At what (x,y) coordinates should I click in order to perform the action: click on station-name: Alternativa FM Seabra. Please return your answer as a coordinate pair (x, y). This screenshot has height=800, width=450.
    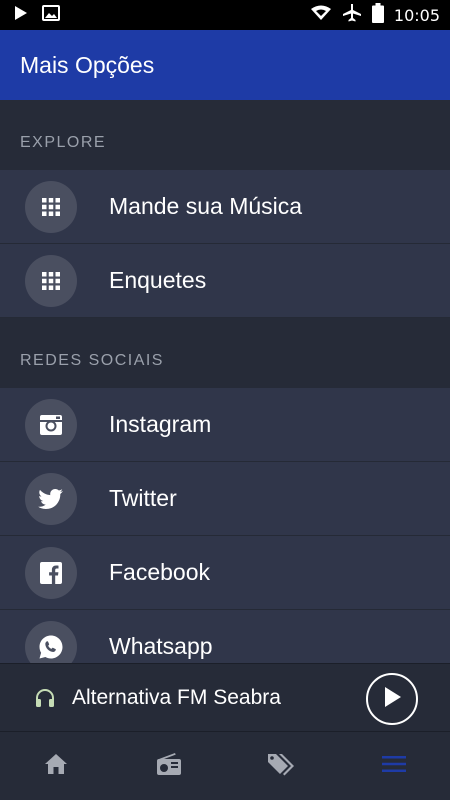
    Looking at the image, I should click on (176, 697).